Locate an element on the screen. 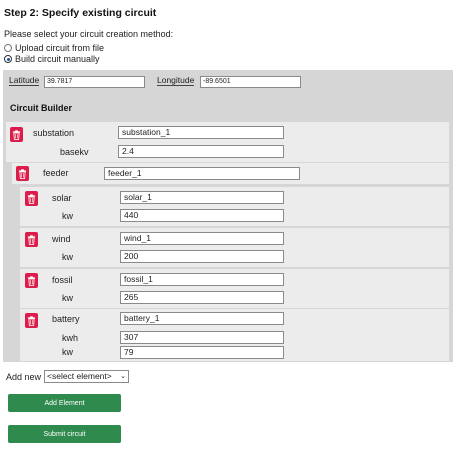 The width and height of the screenshot is (458, 454). element-name-input: feeder_1 is located at coordinates (202, 173).